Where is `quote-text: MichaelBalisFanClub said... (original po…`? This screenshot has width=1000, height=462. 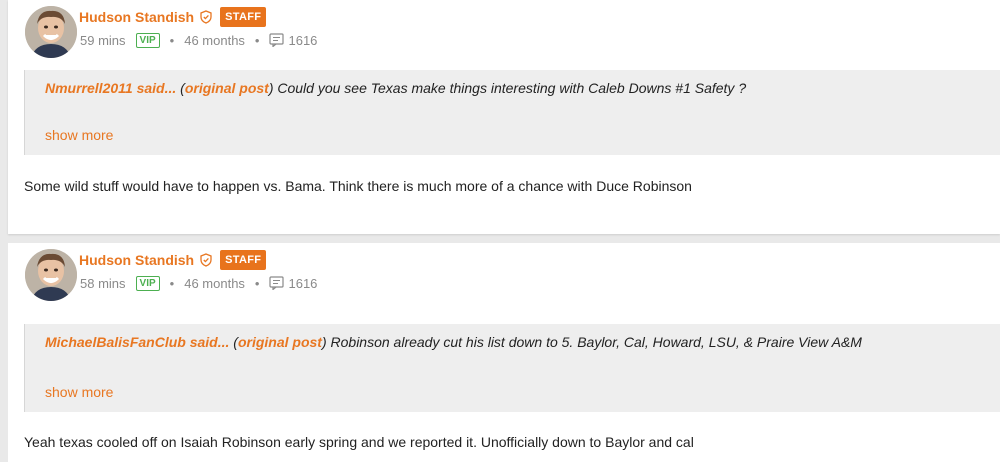
quote-text: MichaelBalisFanClub said... (original po… is located at coordinates (453, 342).